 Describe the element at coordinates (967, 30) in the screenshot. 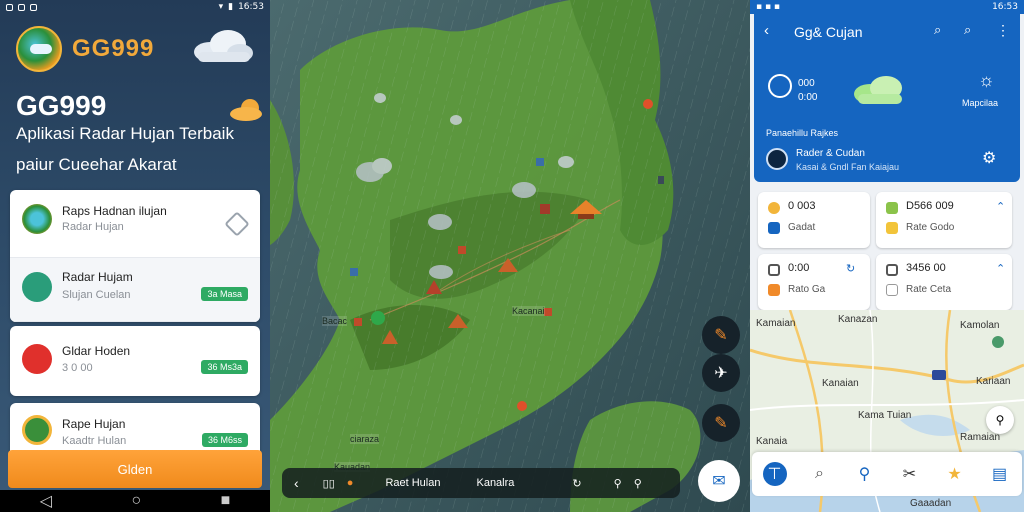

I see `search-alt-icon: ⌕` at that location.